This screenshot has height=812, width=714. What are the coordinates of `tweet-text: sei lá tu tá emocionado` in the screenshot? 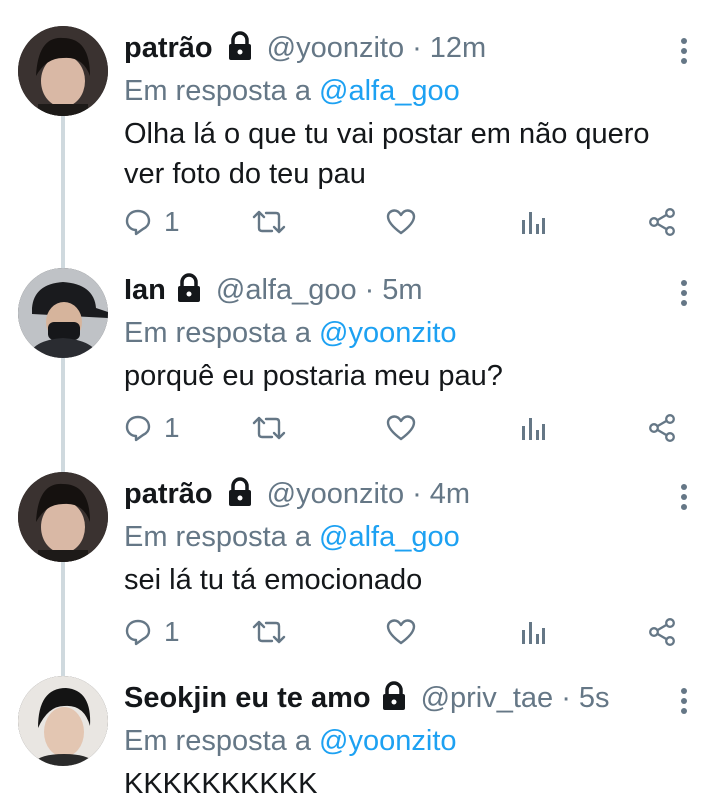 It's located at (399, 580).